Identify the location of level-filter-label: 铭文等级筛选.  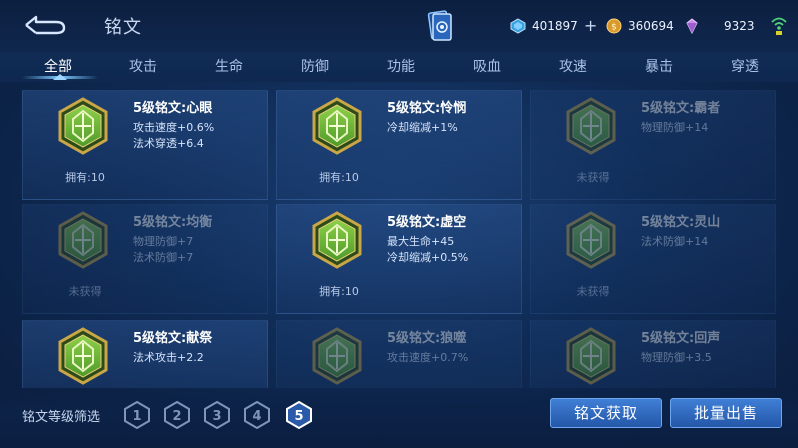
(61, 417).